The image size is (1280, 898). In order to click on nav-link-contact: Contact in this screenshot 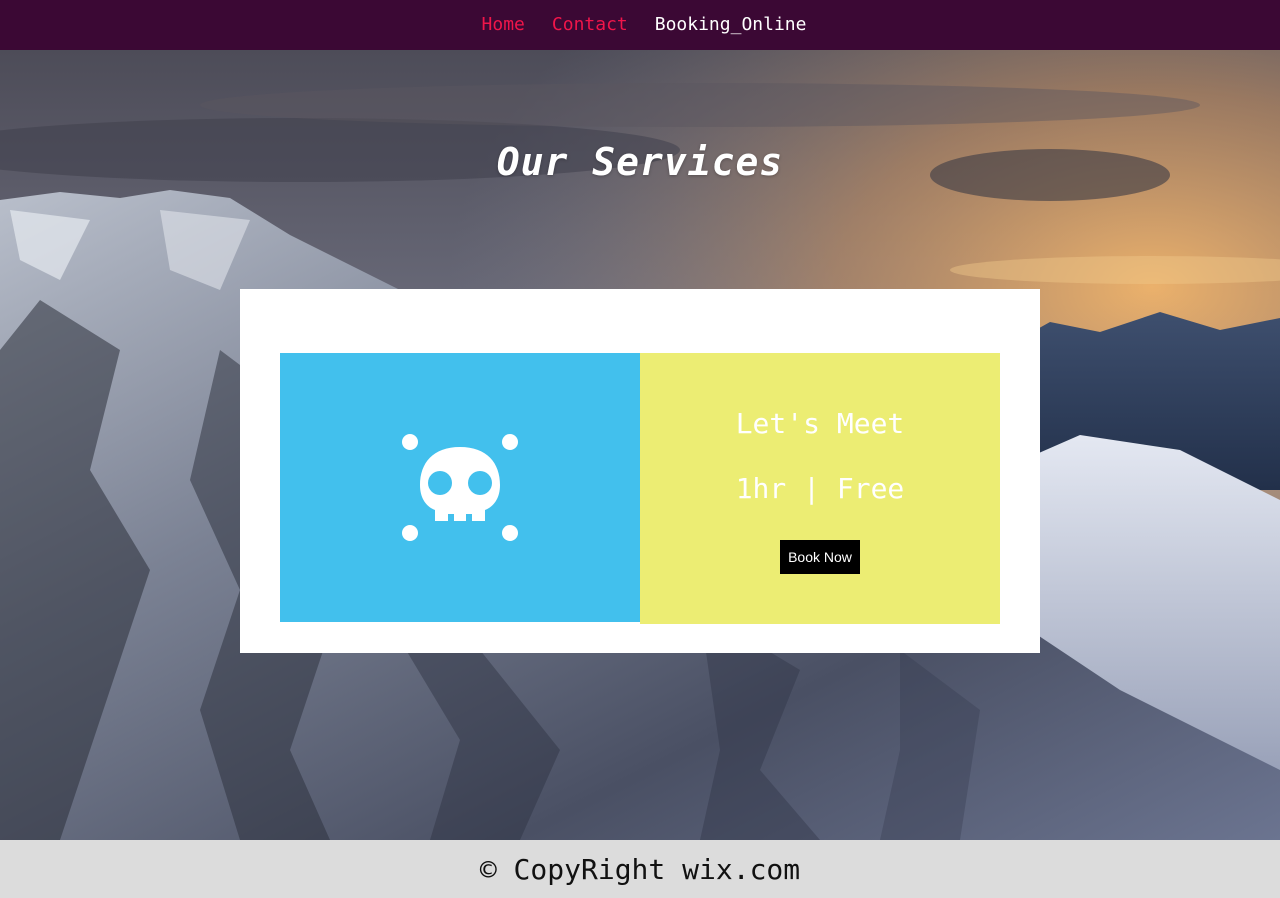, I will do `click(590, 25)`.